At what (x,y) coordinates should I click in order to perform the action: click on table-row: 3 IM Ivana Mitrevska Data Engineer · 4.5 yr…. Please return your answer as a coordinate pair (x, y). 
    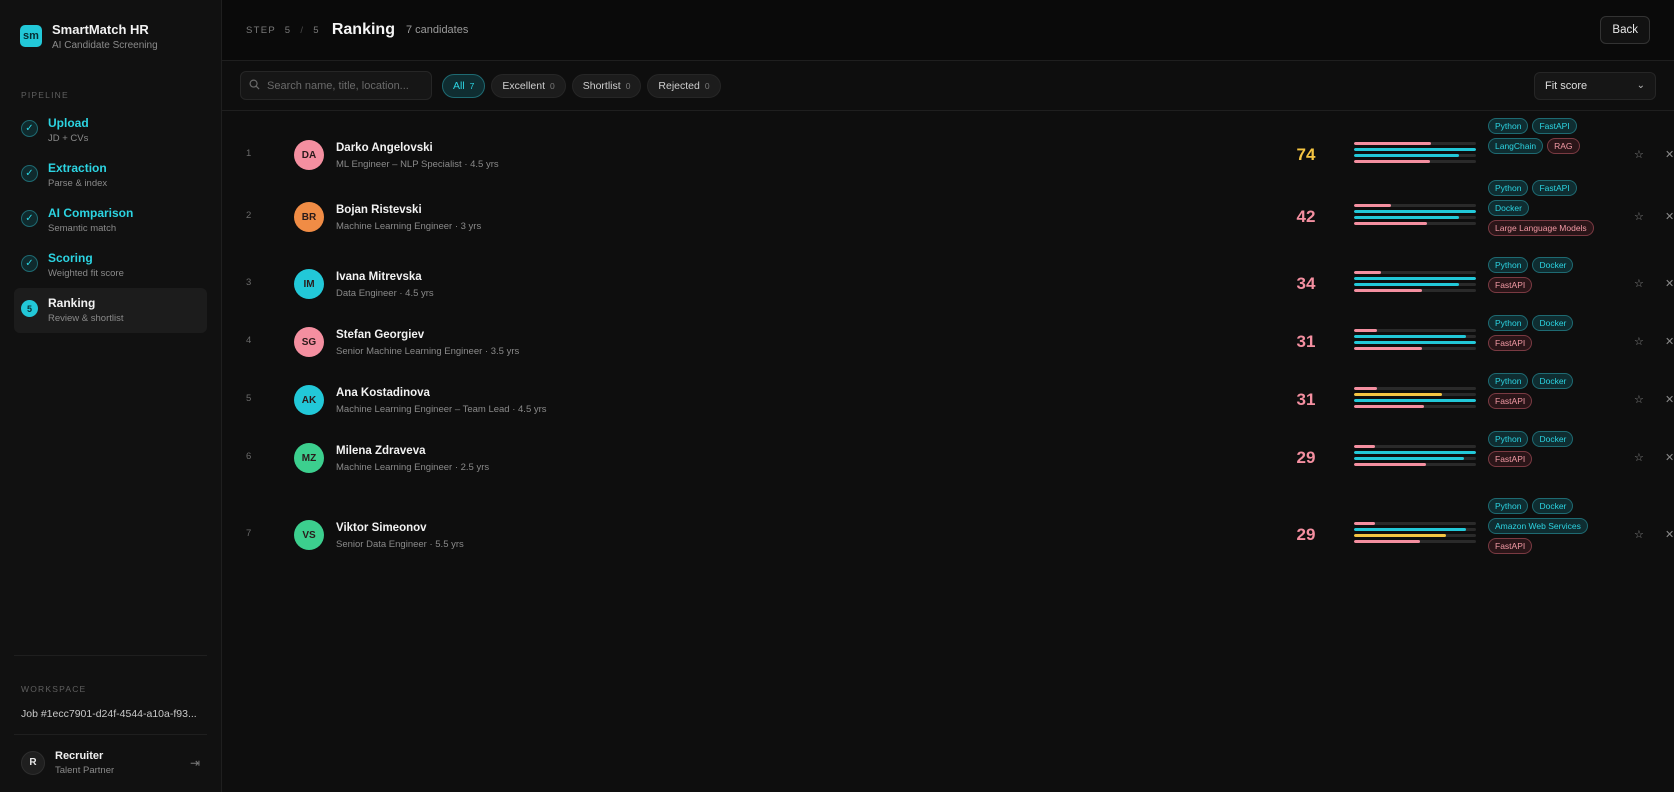
    Looking at the image, I should click on (960, 282).